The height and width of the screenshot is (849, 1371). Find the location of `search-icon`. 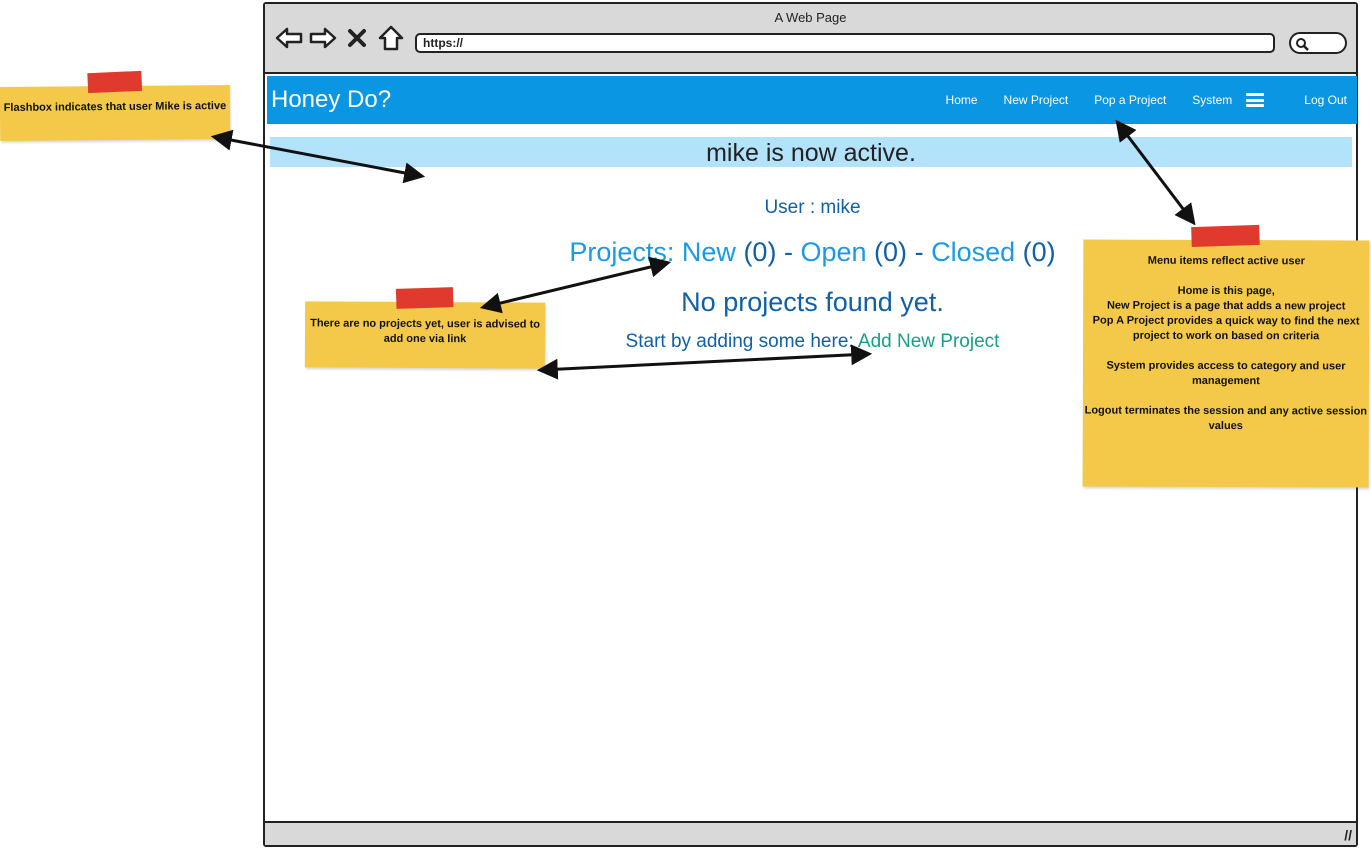

search-icon is located at coordinates (1302, 46).